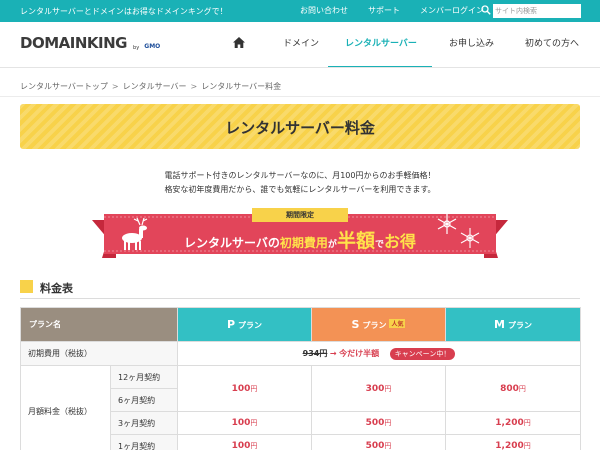  I want to click on table-header-row: プラン名 P プラン S プラン 人気 M プラン, so click(300, 324).